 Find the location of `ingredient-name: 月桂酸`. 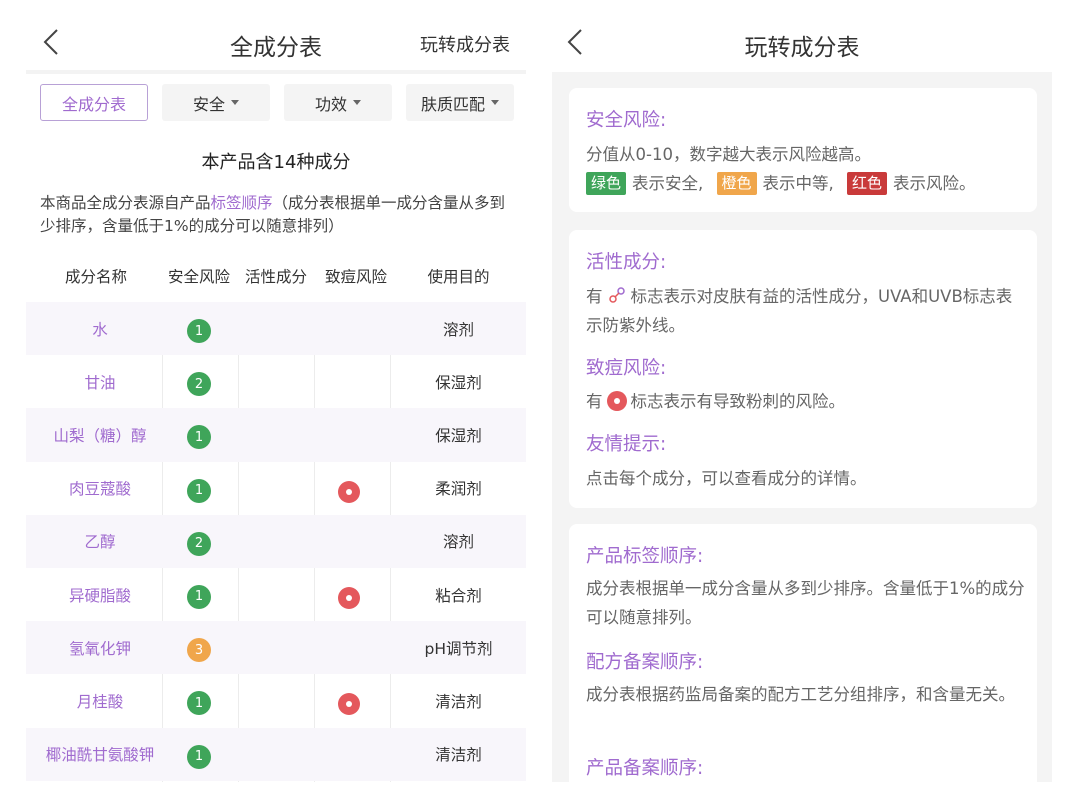

ingredient-name: 月桂酸 is located at coordinates (100, 700).